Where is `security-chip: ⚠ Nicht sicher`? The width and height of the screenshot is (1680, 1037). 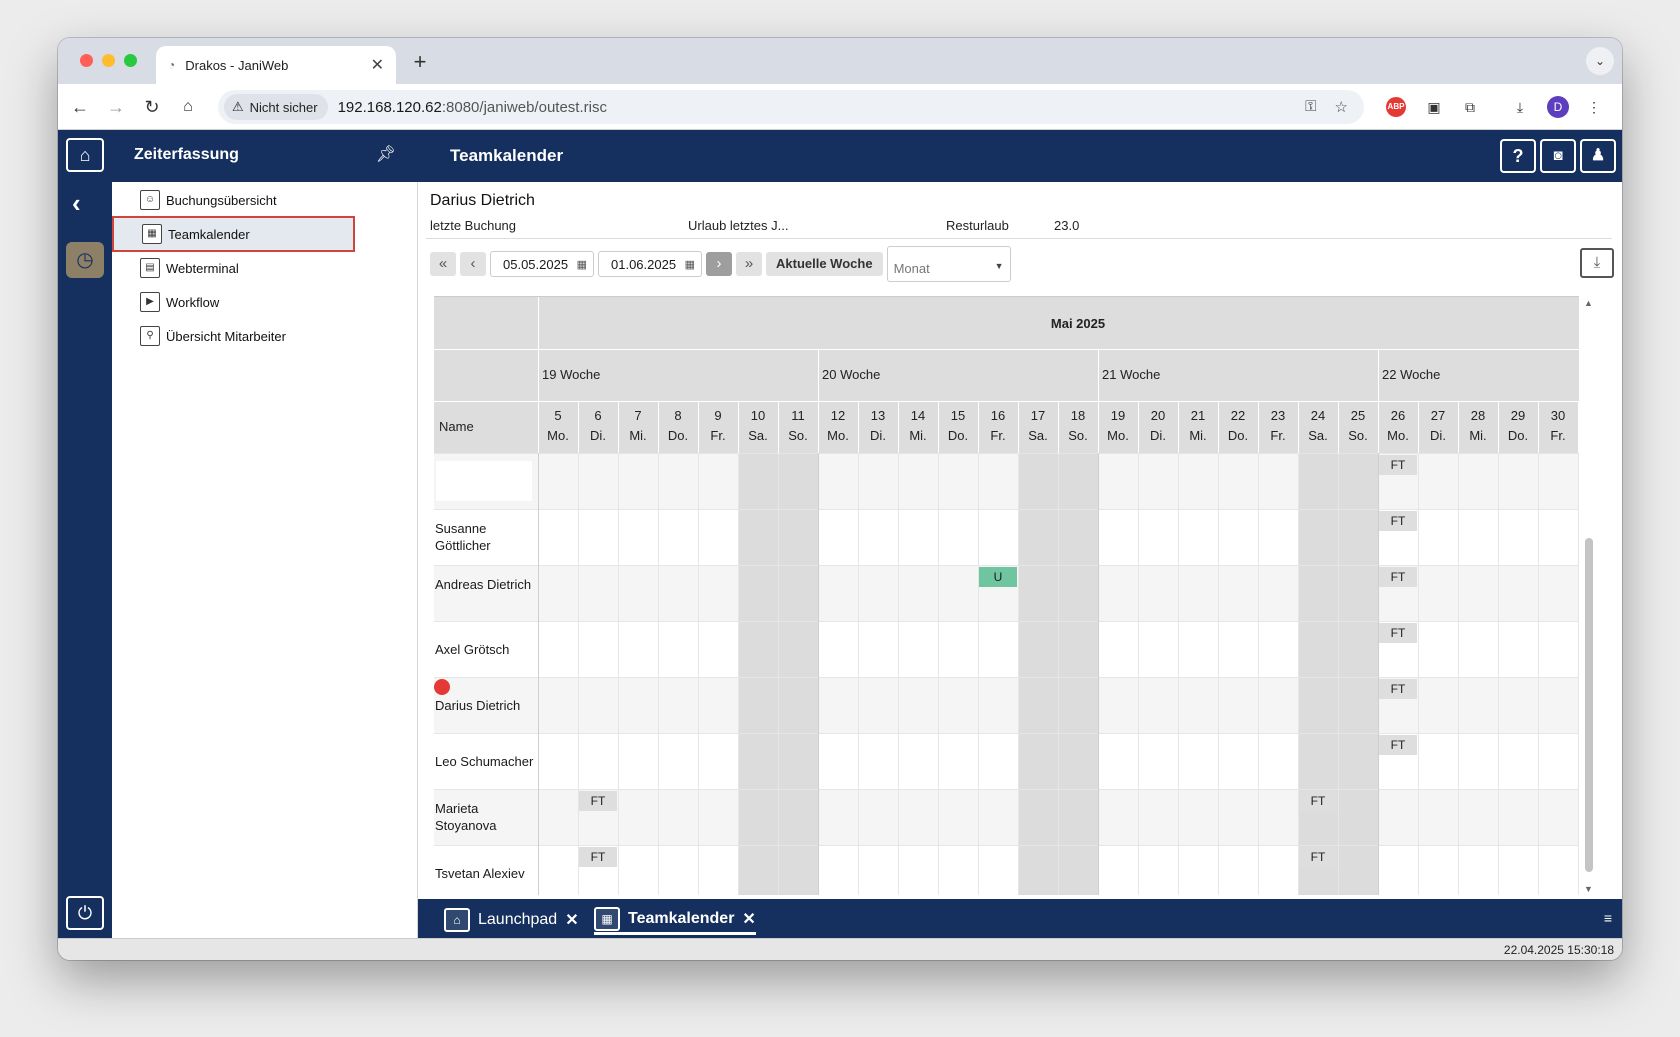
security-chip: ⚠ Nicht sicher is located at coordinates (276, 107).